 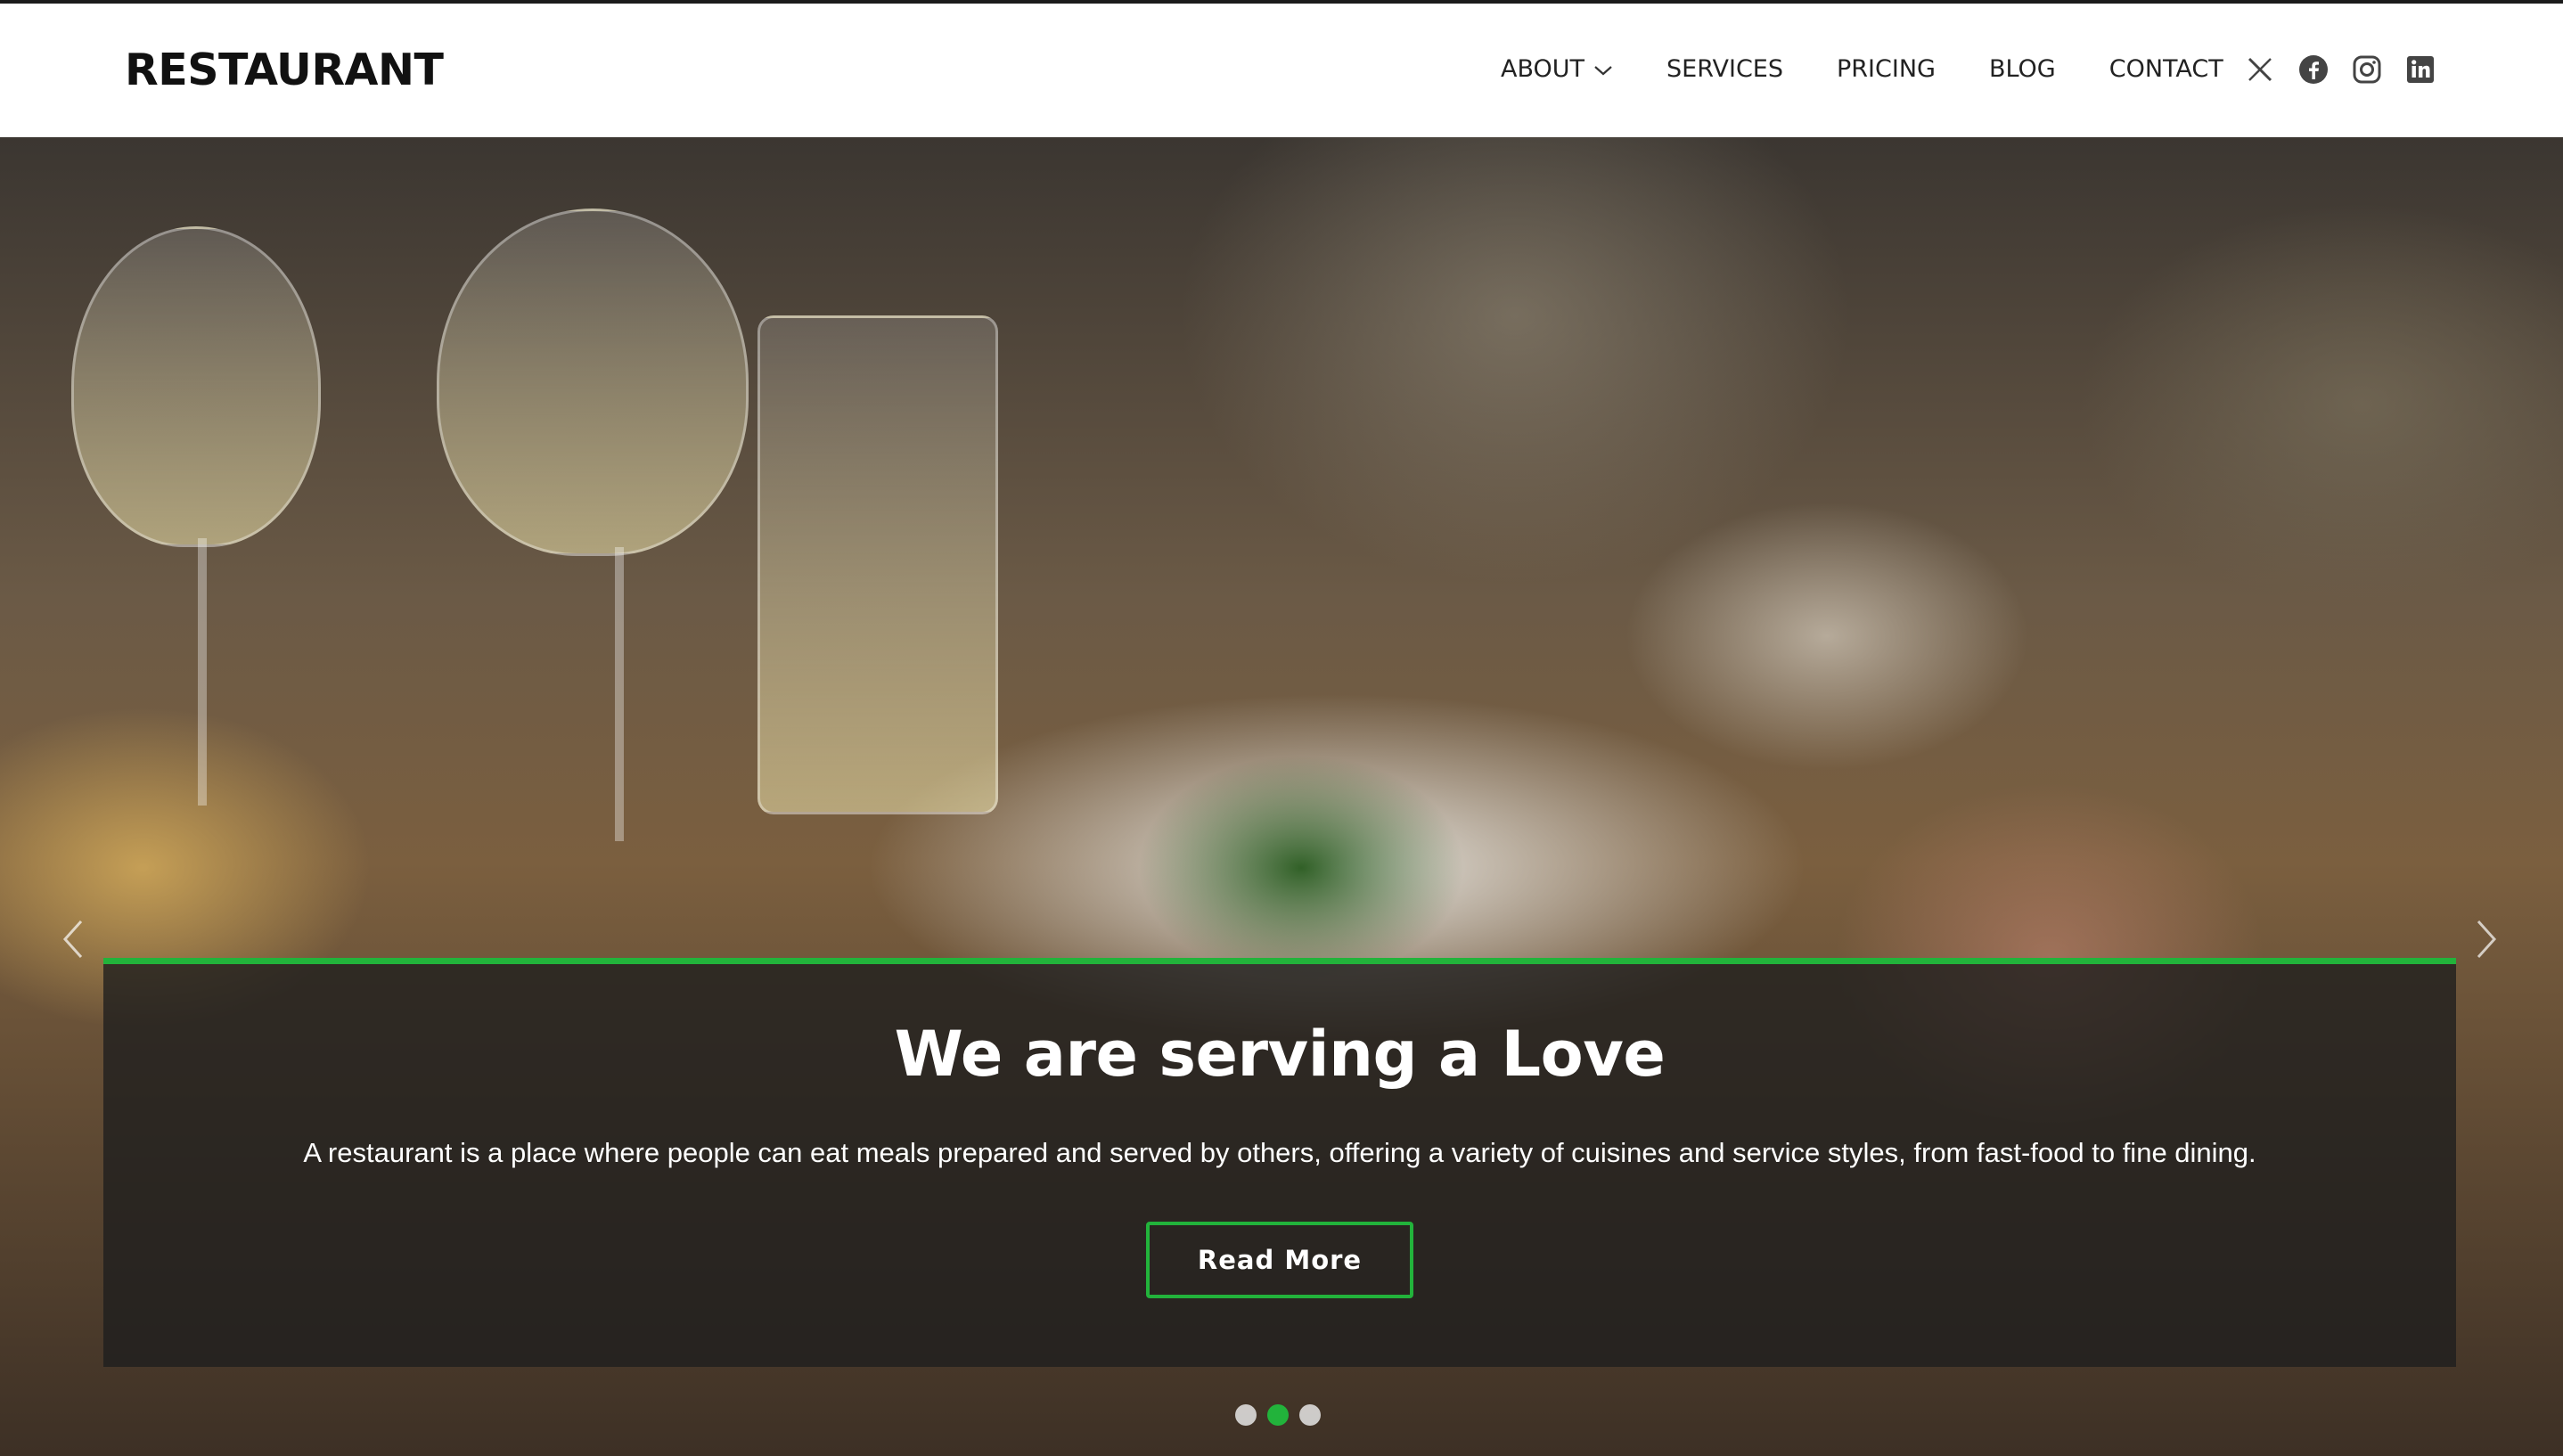 What do you see at coordinates (2367, 70) in the screenshot?
I see `instagram-icon` at bounding box center [2367, 70].